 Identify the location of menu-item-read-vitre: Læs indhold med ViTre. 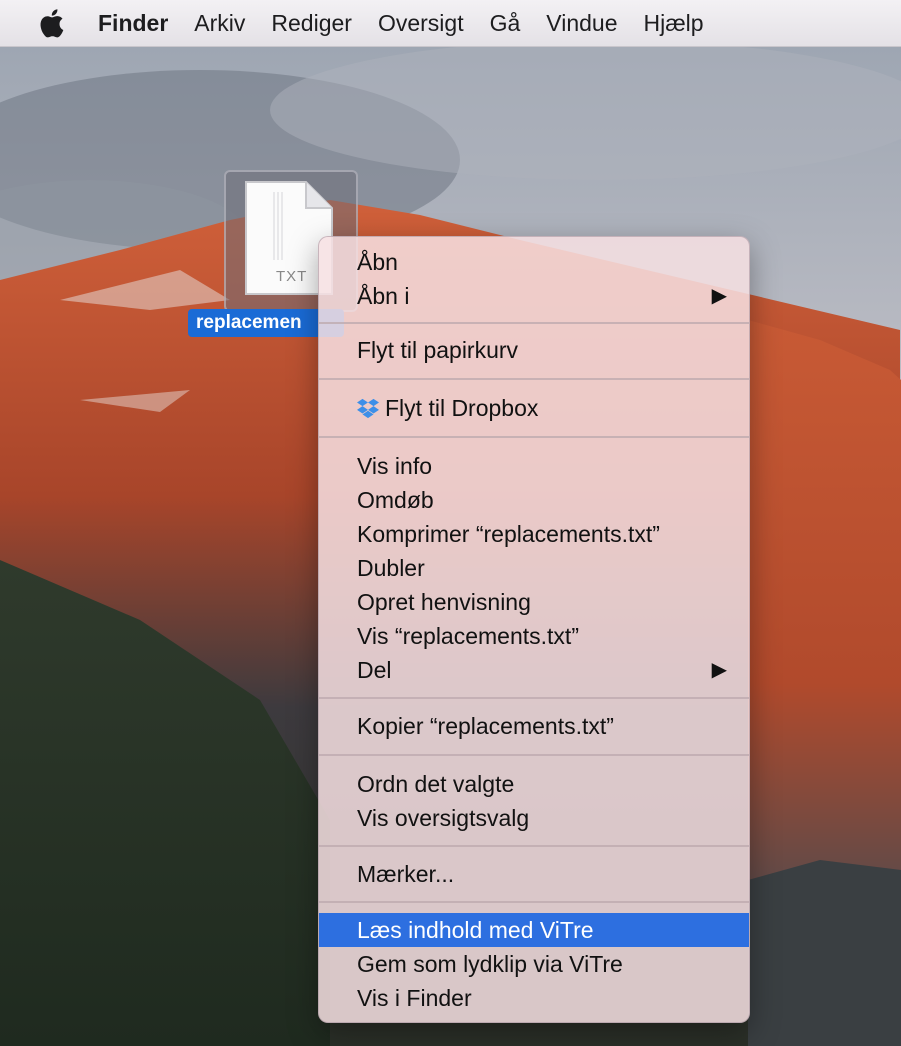
(534, 930).